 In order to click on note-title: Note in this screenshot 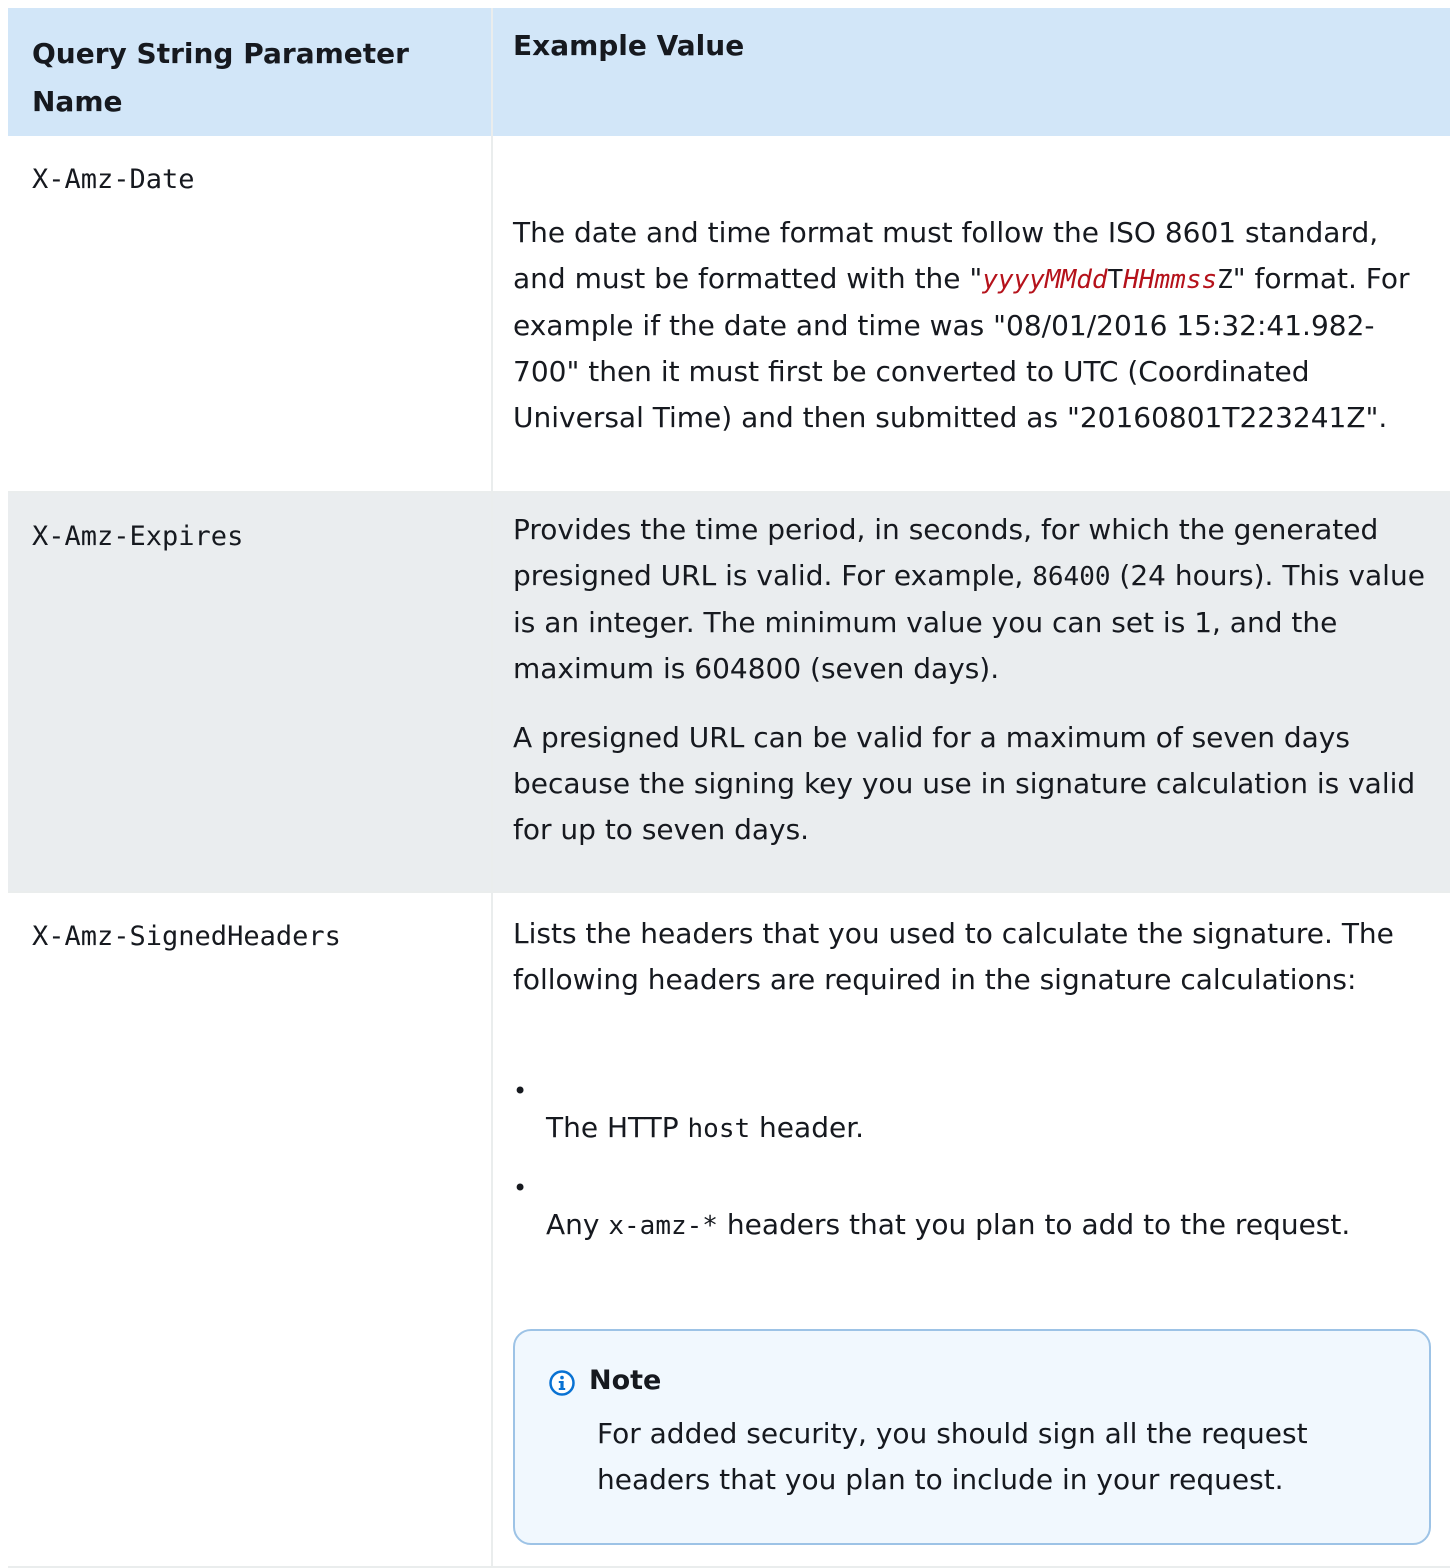, I will do `click(625, 1380)`.